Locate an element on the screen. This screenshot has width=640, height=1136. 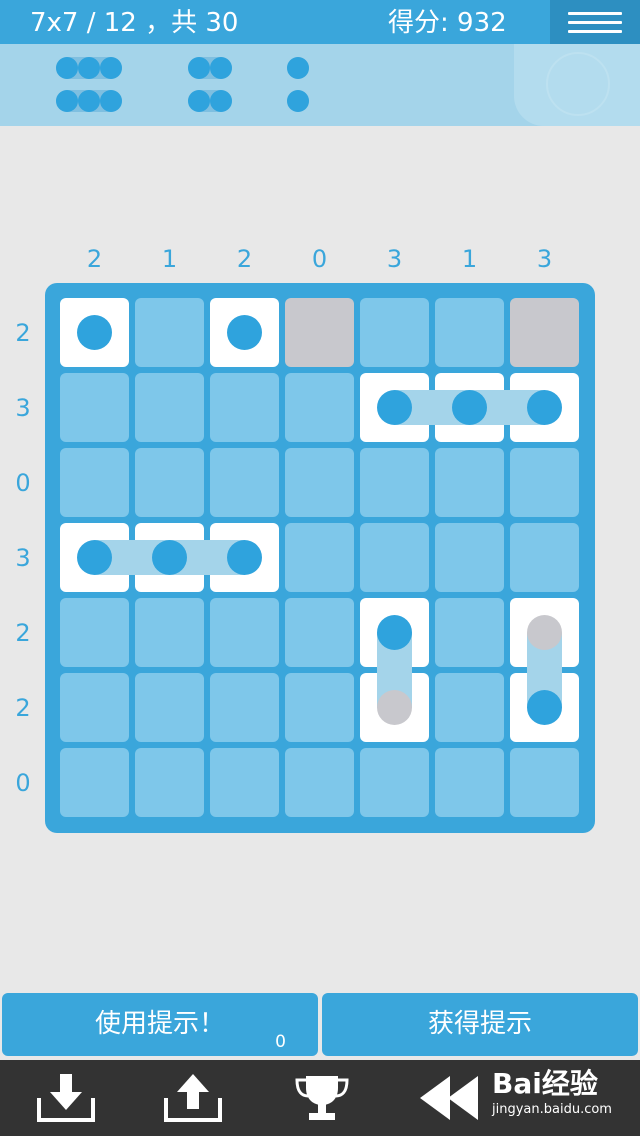
upload-icon is located at coordinates (193, 1098).